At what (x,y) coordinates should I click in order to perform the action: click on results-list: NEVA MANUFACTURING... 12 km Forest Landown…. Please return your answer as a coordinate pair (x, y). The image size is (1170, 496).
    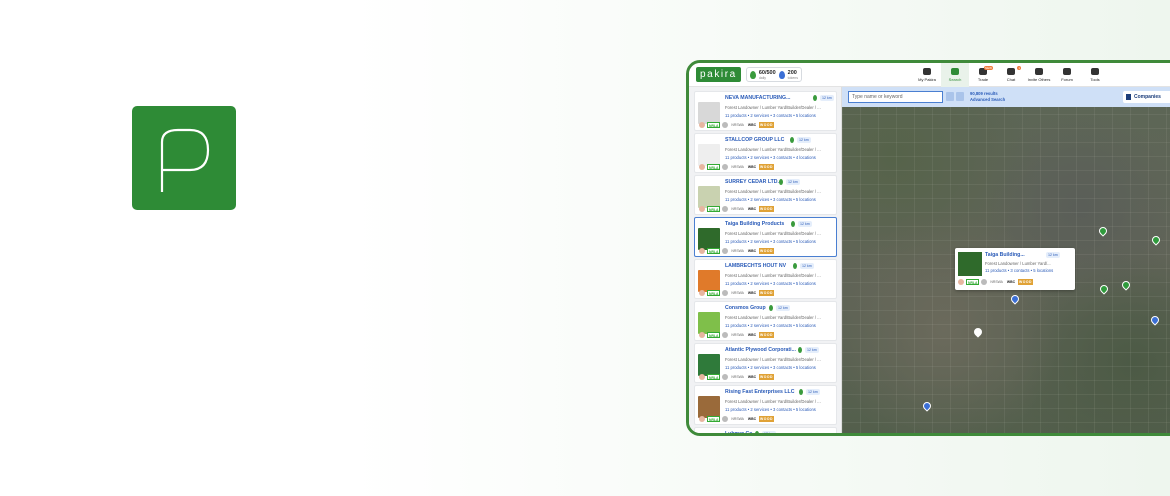
    Looking at the image, I should click on (765, 260).